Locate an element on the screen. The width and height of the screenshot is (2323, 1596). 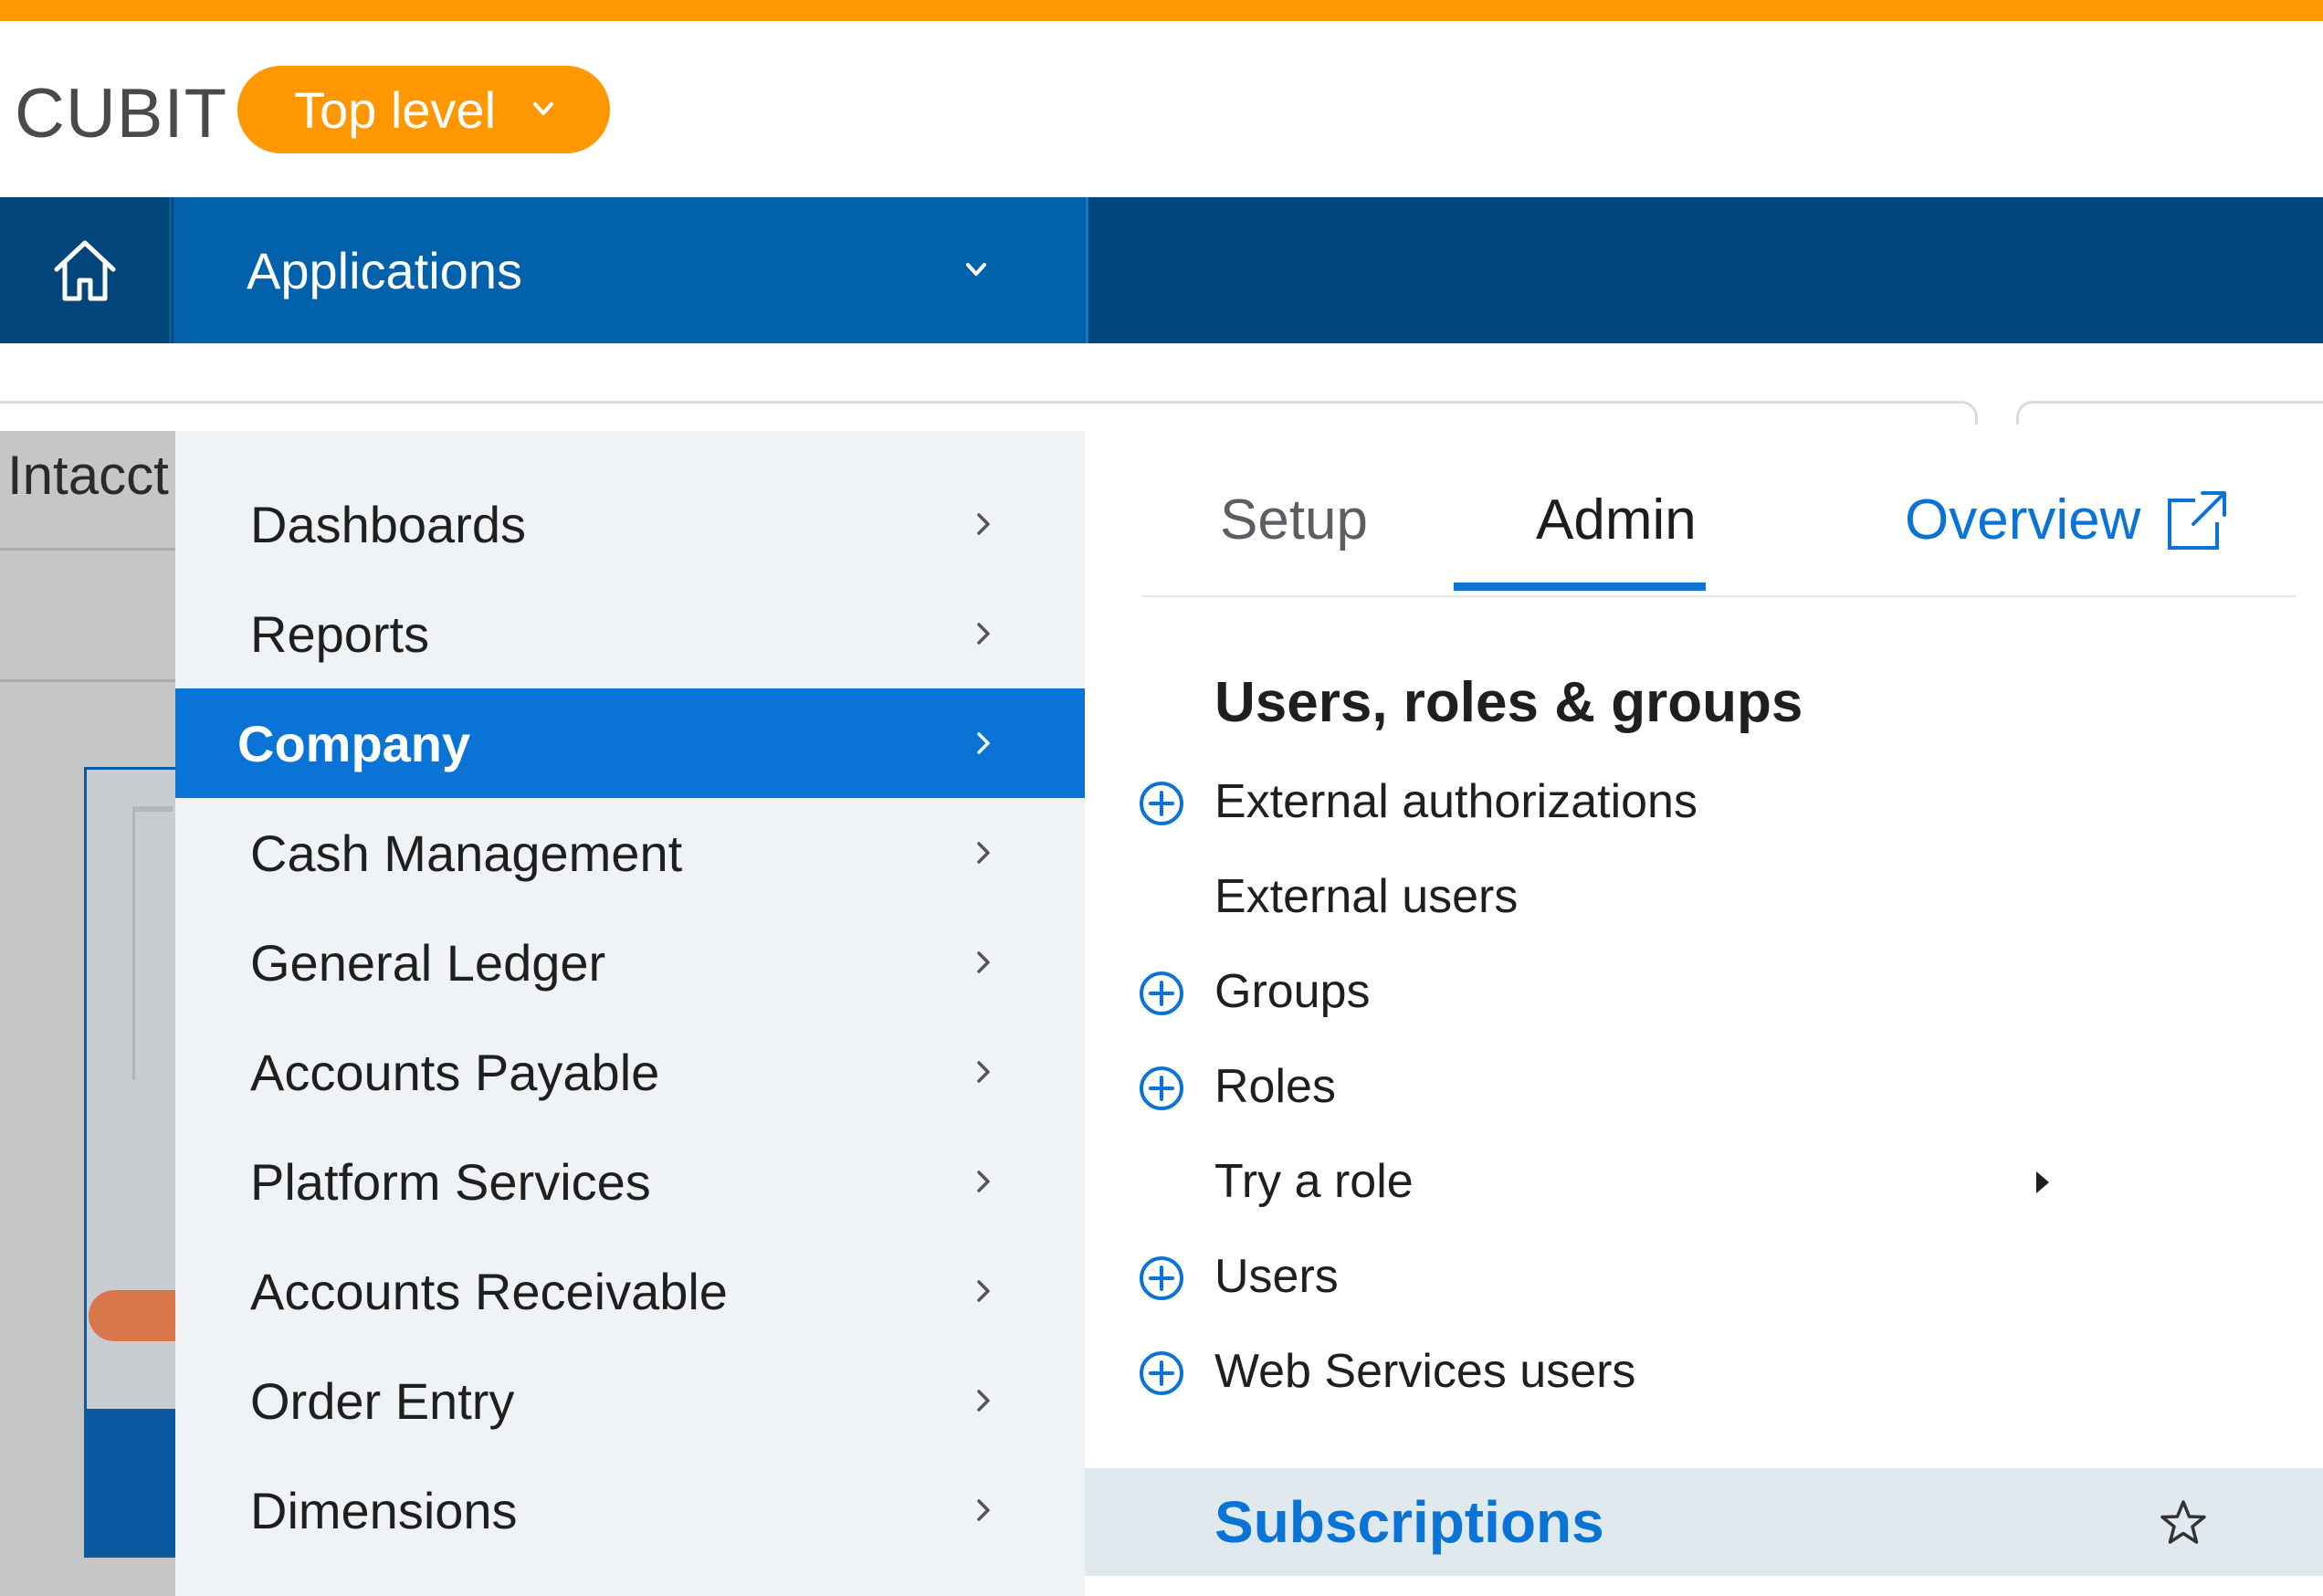
menu-item-cash-management: Cash Management is located at coordinates (630, 853).